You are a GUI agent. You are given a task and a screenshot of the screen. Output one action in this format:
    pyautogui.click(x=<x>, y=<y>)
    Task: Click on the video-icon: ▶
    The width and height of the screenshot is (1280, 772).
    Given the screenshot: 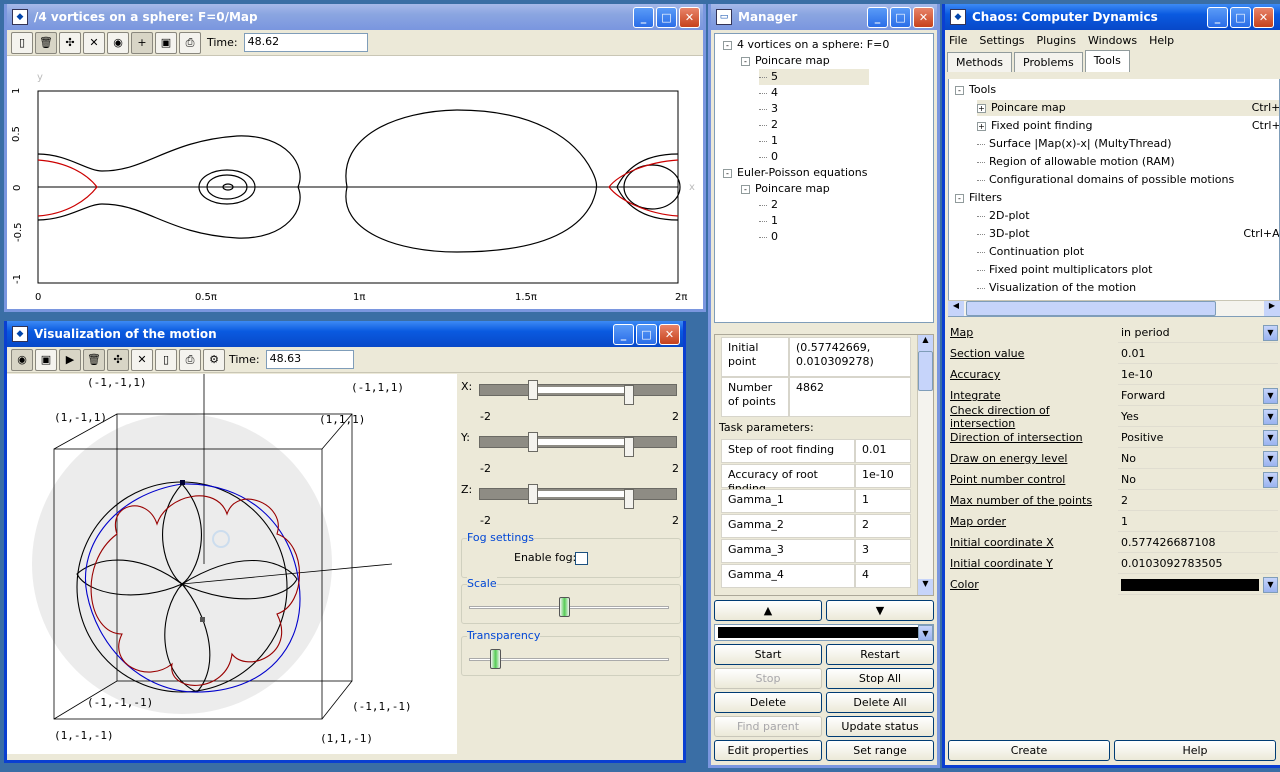 What is the action you would take?
    pyautogui.click(x=70, y=359)
    